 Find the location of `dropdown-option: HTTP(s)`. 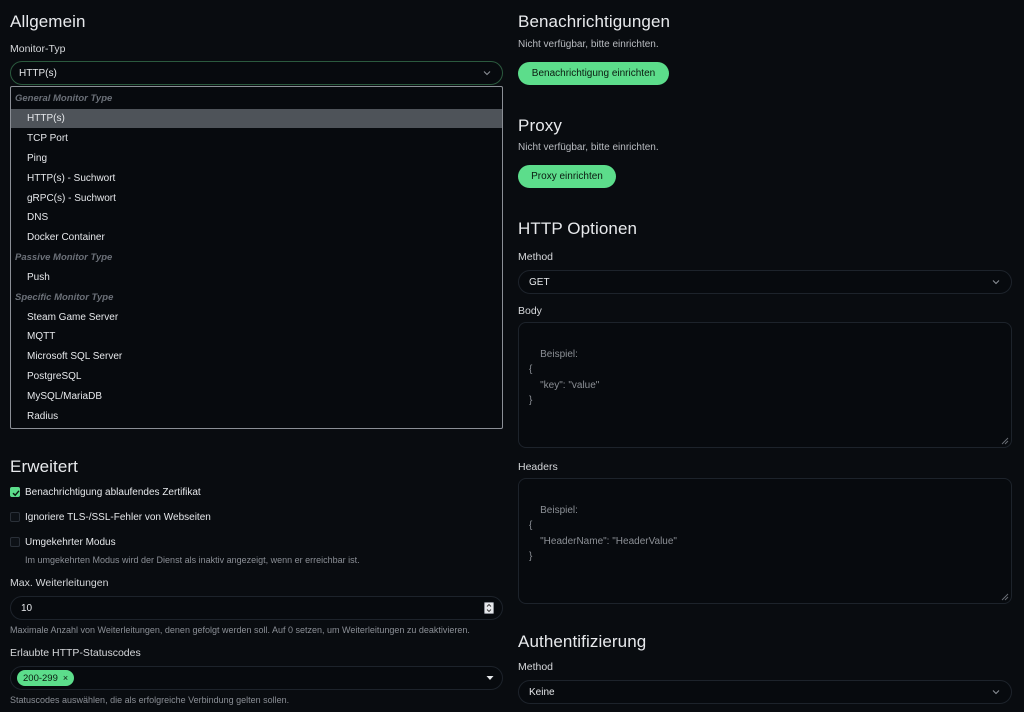

dropdown-option: HTTP(s) is located at coordinates (256, 118).